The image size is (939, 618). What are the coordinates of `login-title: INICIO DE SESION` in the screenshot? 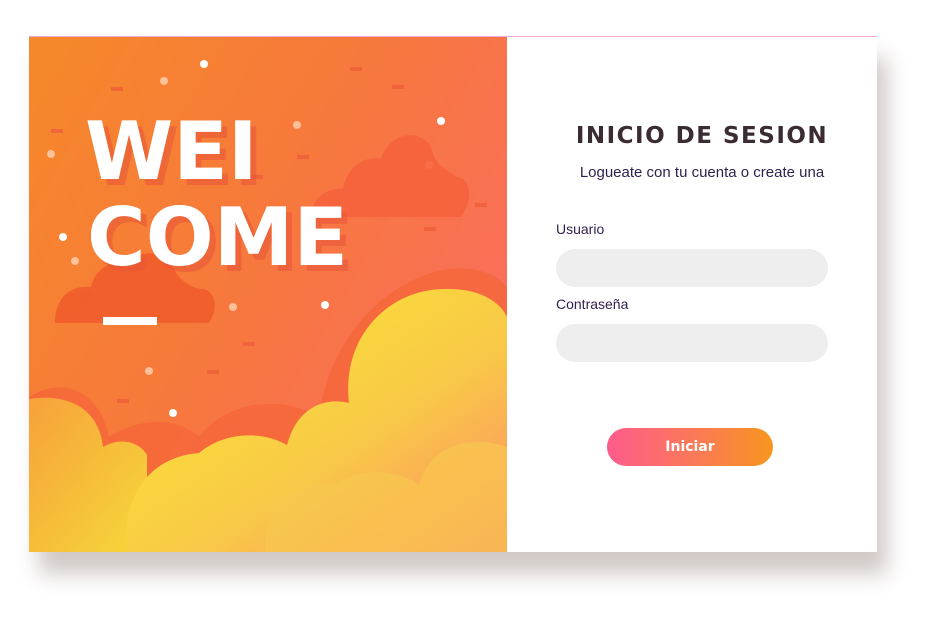 It's located at (702, 136).